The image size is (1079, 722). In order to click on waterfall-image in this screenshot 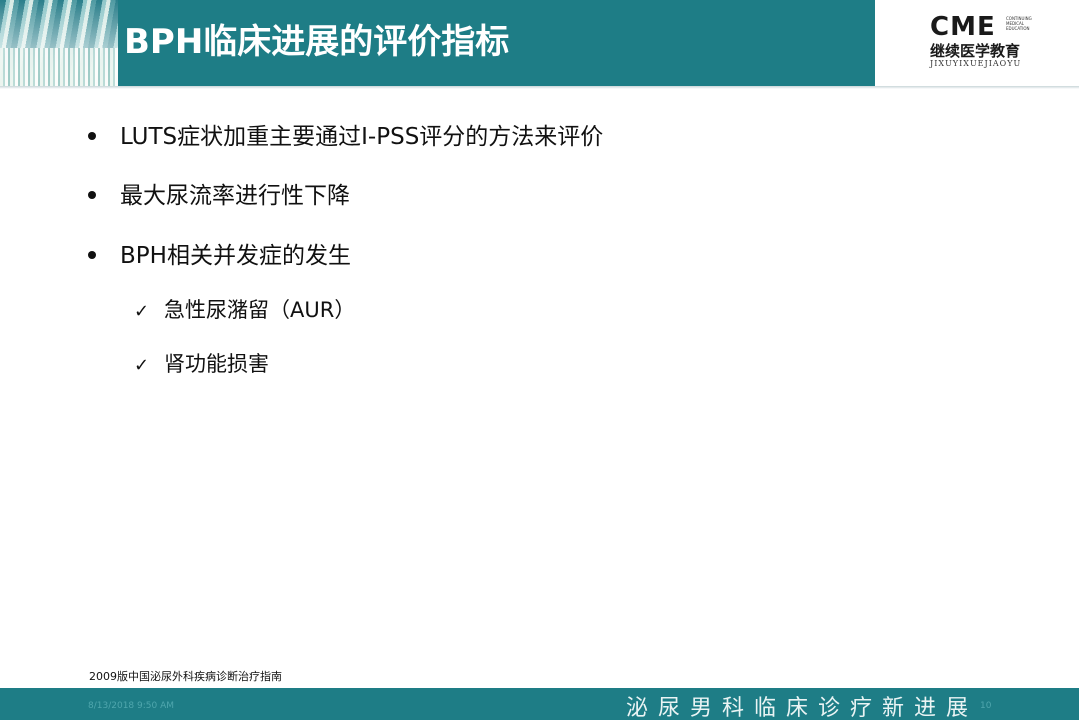, I will do `click(59, 43)`.